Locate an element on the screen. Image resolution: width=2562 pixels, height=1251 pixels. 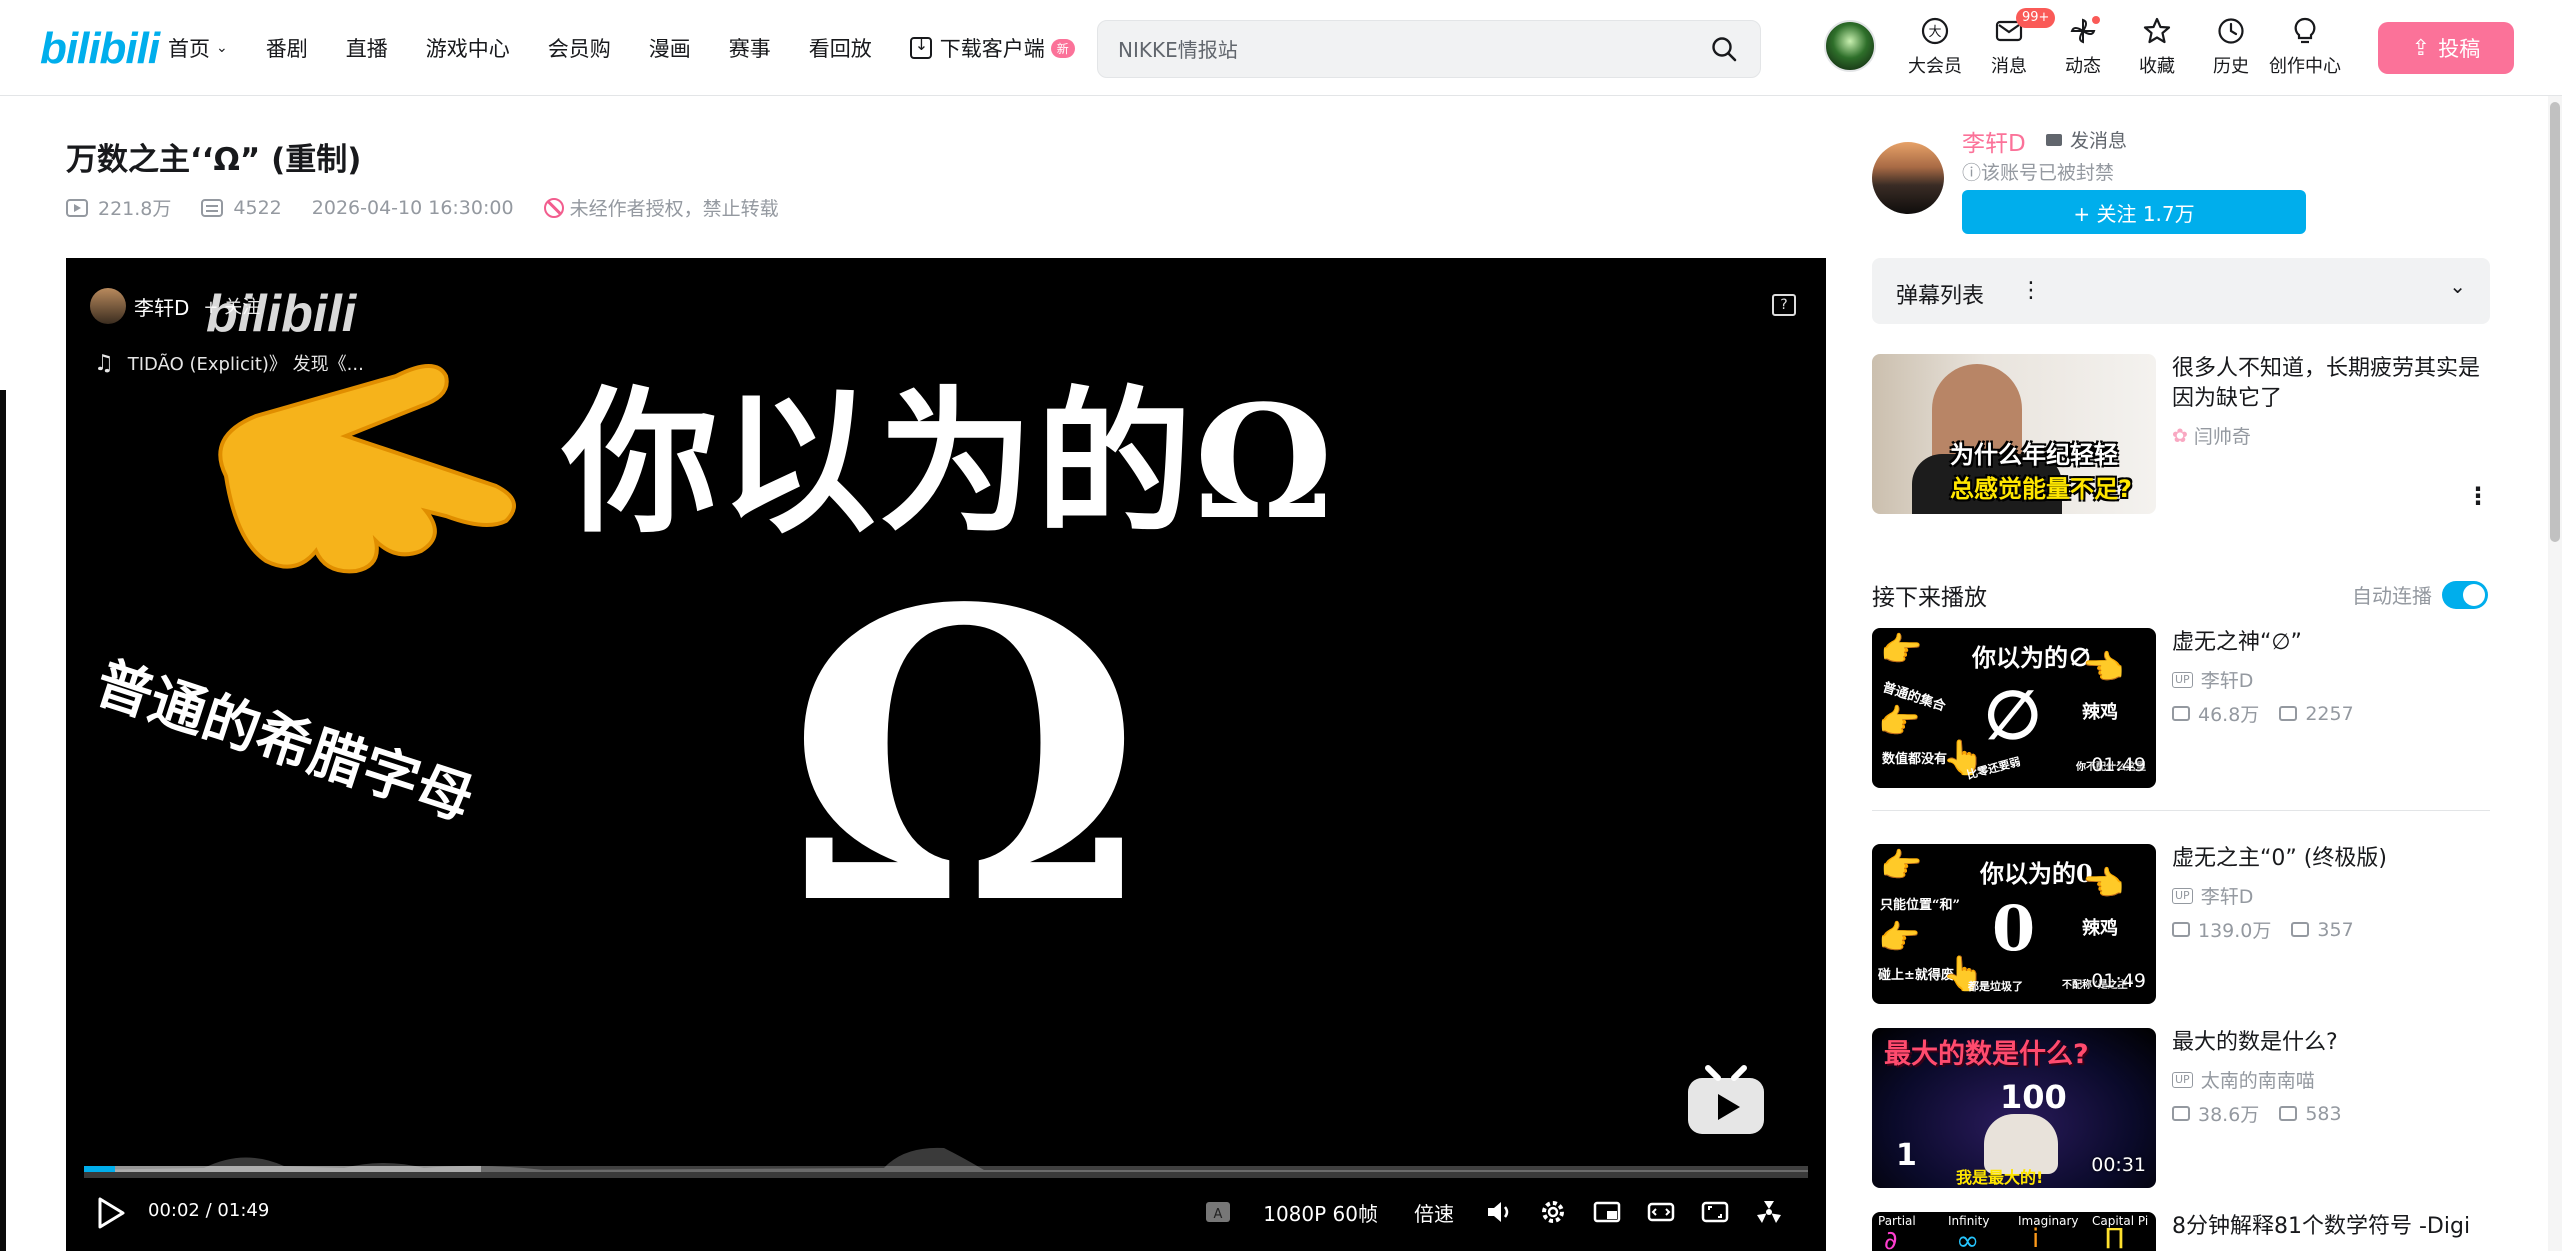
vip-label: 大会员 is located at coordinates (1935, 66).